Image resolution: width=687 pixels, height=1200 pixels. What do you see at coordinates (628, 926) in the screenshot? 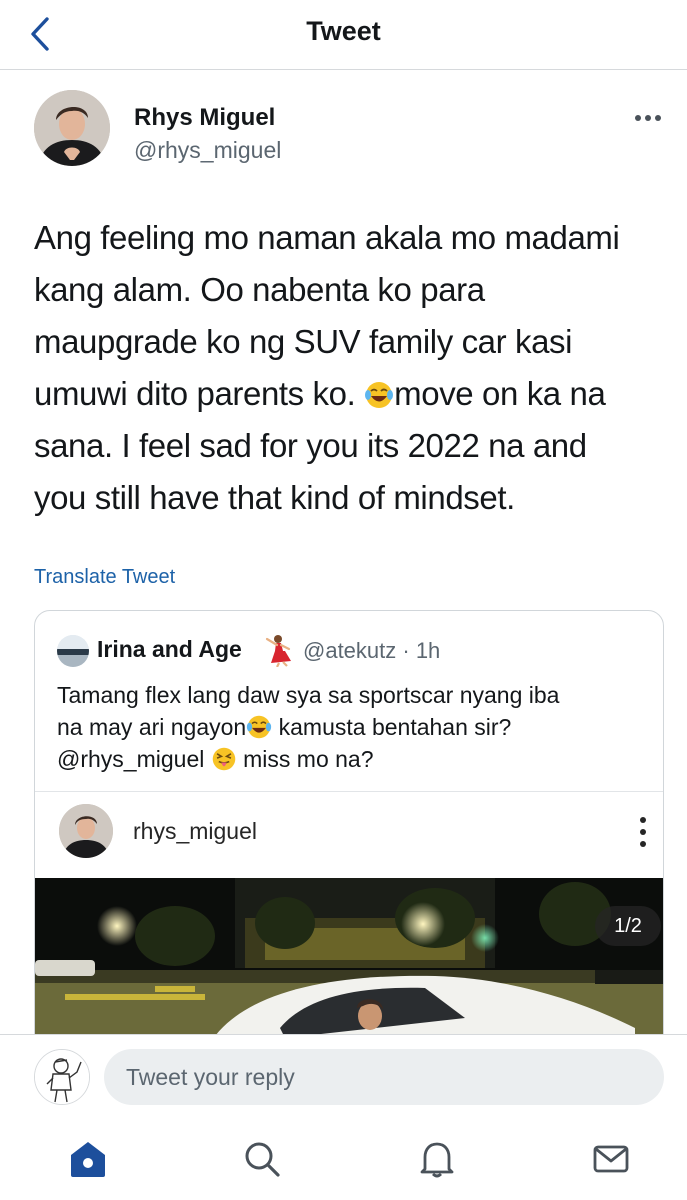
I see `photo-counter-badge: 1/2` at bounding box center [628, 926].